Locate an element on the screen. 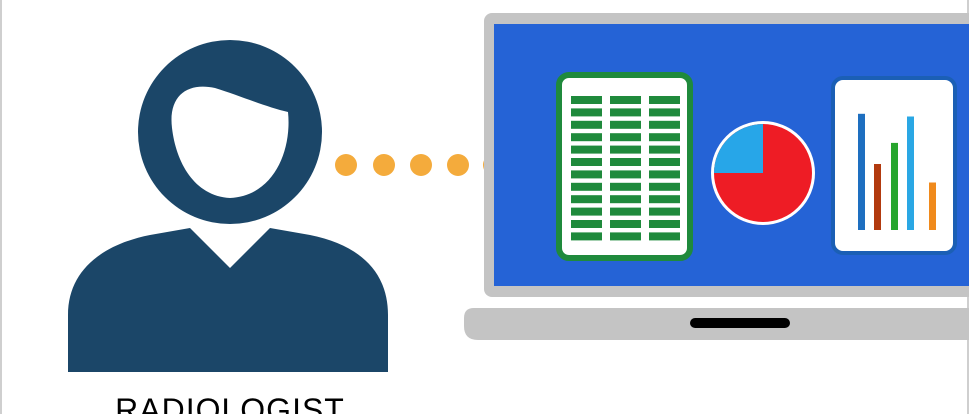 This screenshot has width=969, height=414. person-body is located at coordinates (228, 300).